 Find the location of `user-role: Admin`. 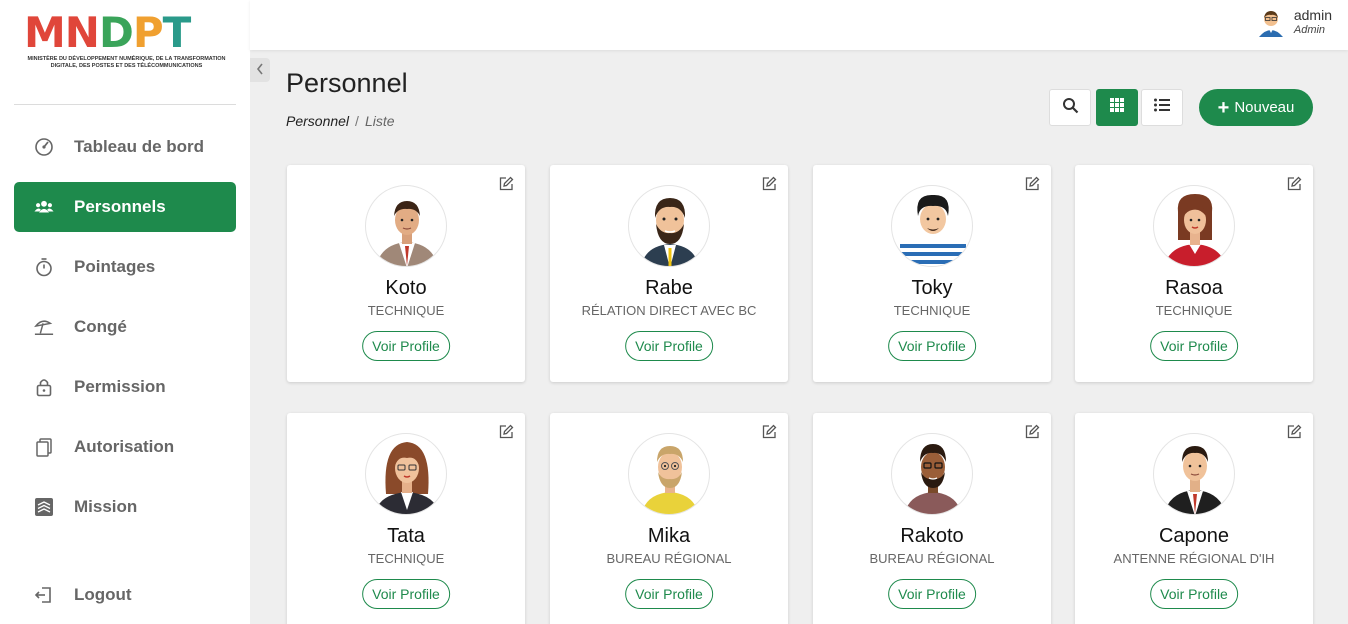

user-role: Admin is located at coordinates (1309, 30).